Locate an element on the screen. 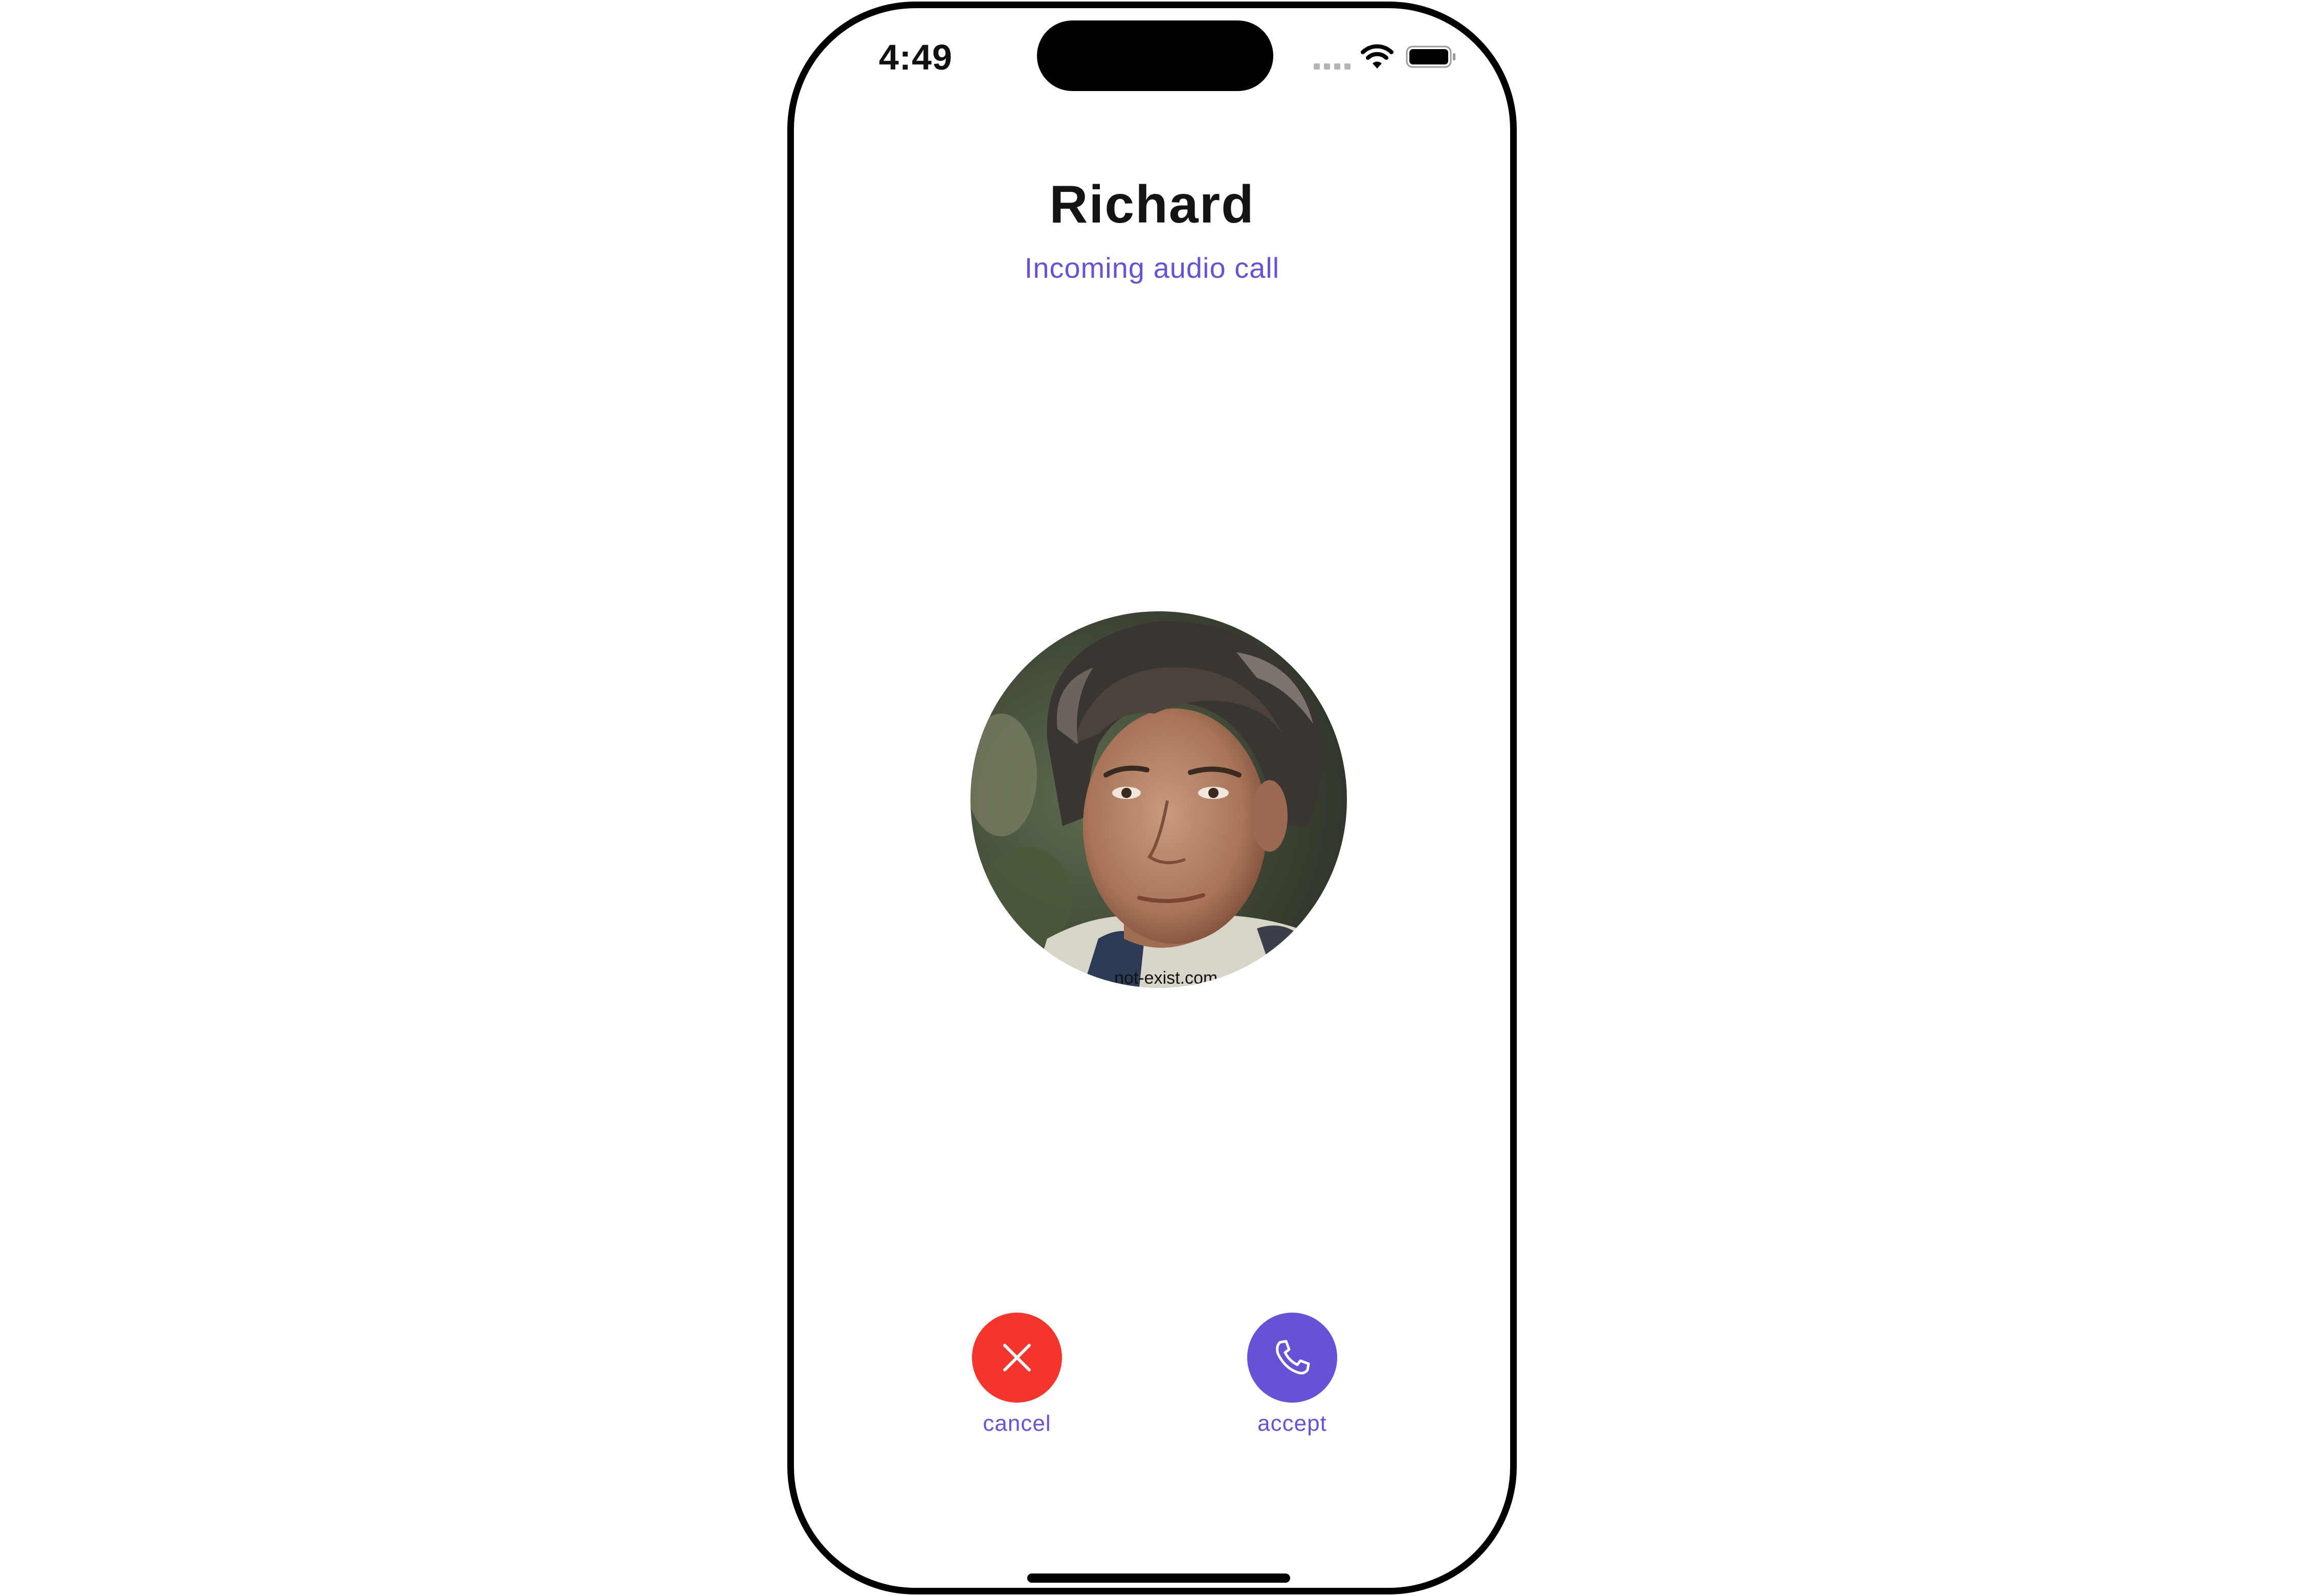 The width and height of the screenshot is (2301, 1596). cancel-label: cancel is located at coordinates (1017, 1423).